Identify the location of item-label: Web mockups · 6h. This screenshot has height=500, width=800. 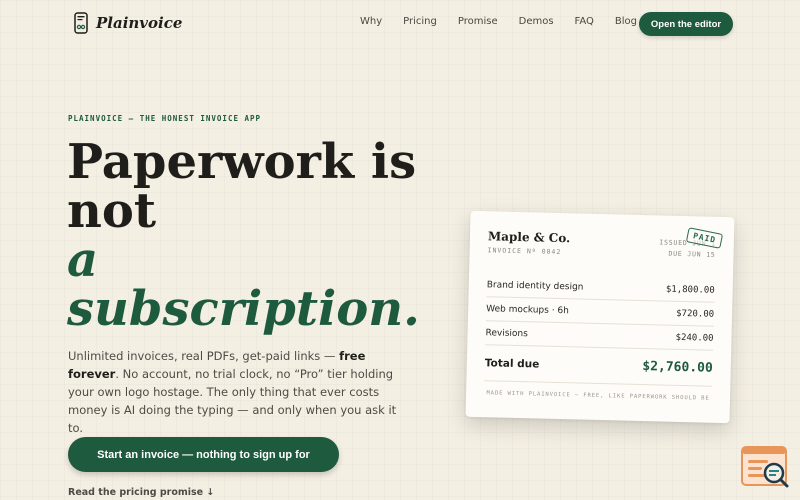
(528, 309).